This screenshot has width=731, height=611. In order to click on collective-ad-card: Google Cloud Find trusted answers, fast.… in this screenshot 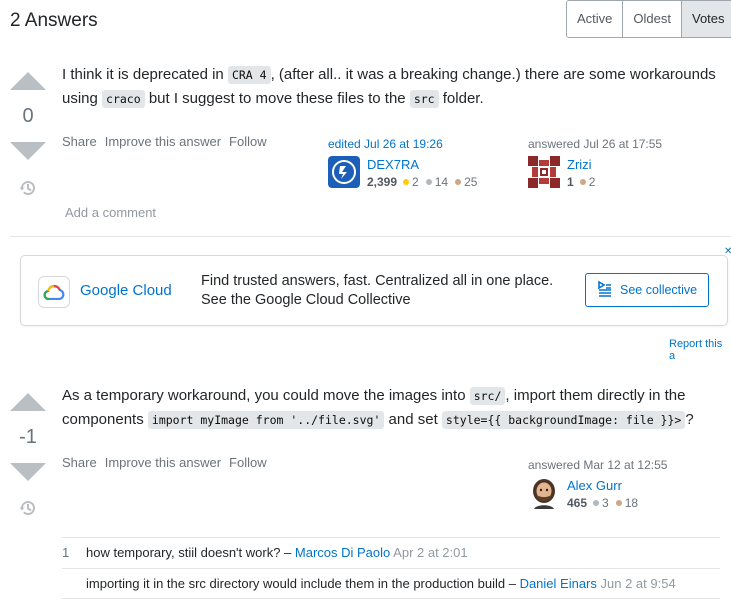, I will do `click(374, 290)`.